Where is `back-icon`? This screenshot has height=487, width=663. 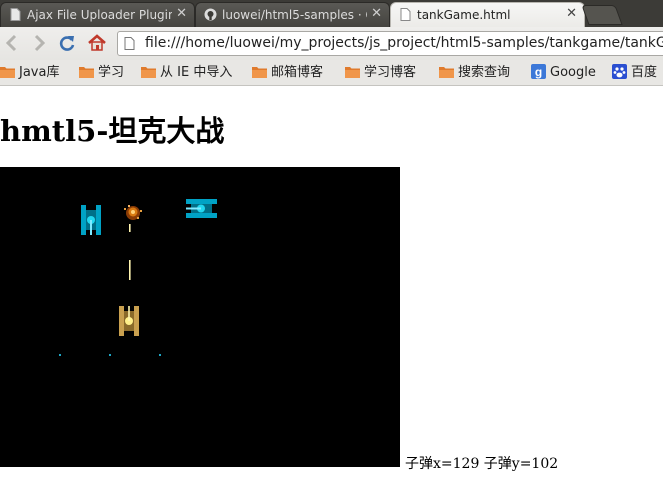
back-icon is located at coordinates (12, 43).